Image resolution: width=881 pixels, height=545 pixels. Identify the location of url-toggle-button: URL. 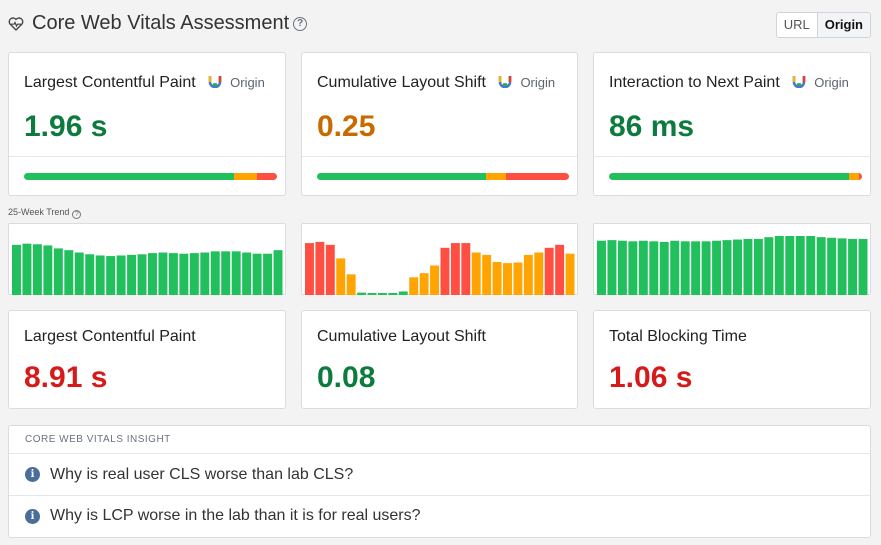
(797, 25).